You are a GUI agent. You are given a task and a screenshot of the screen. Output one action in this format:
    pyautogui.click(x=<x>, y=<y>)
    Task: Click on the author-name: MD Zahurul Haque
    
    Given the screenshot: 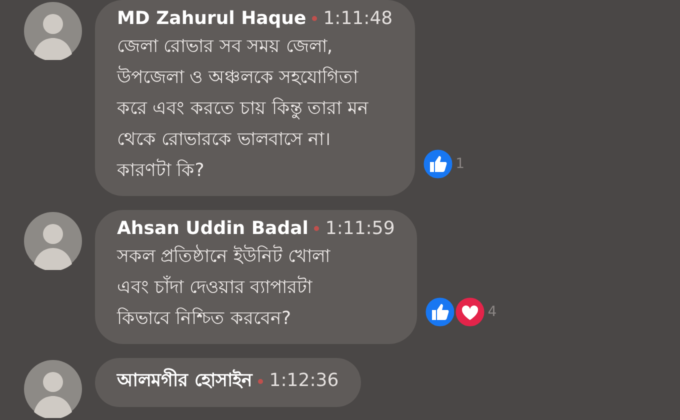 What is the action you would take?
    pyautogui.click(x=211, y=18)
    